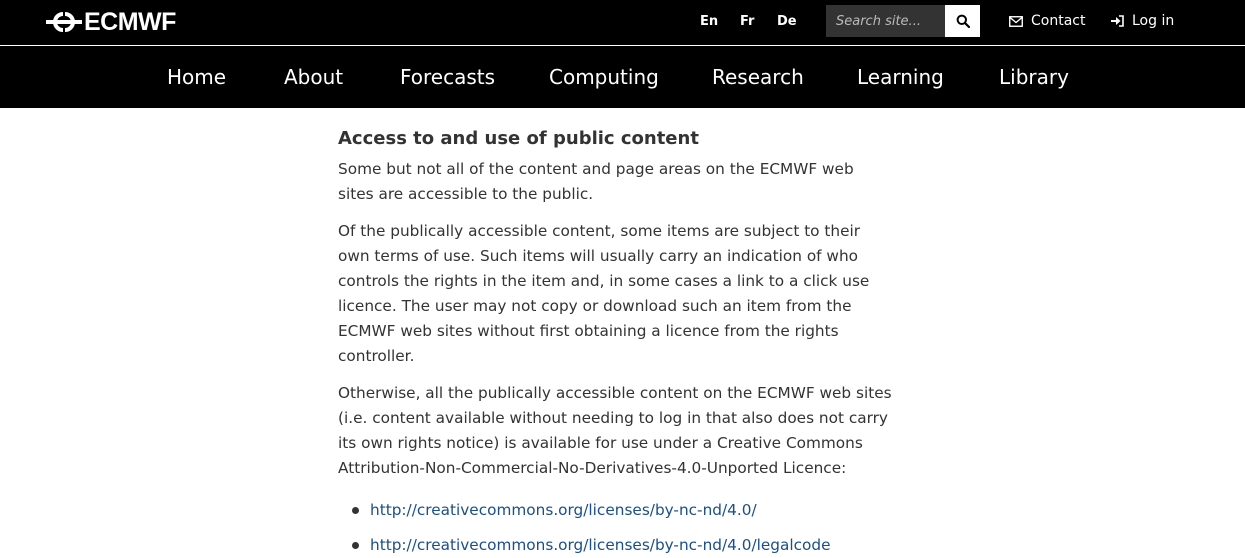 The image size is (1245, 558). I want to click on language-fr: Fr, so click(747, 22).